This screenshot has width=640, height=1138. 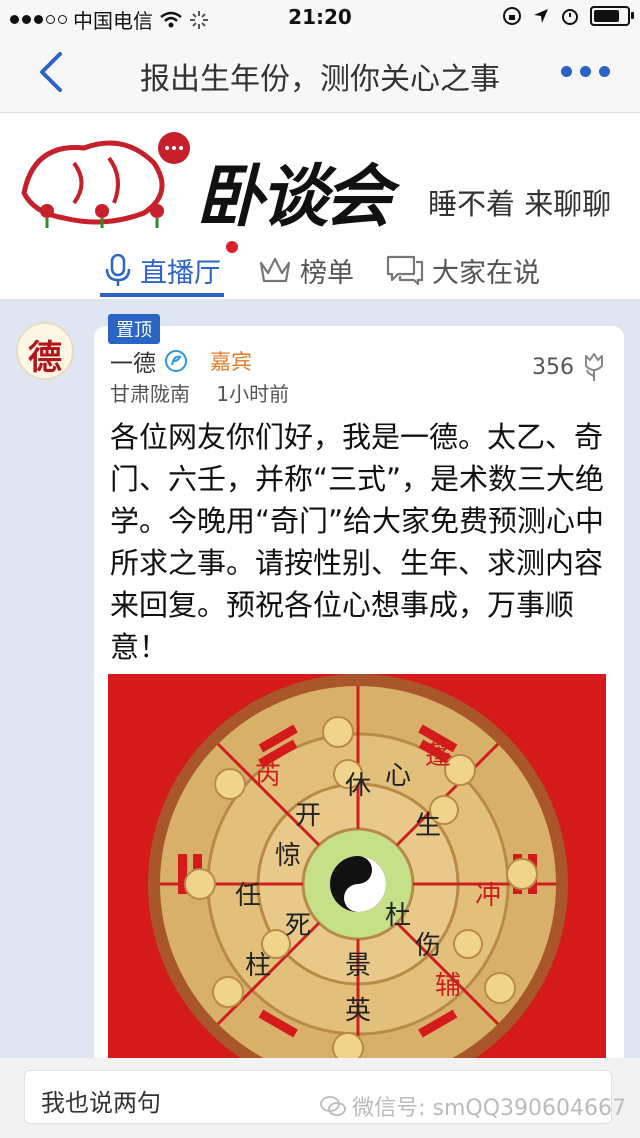 What do you see at coordinates (258, 966) in the screenshot?
I see `photo-char: 柱` at bounding box center [258, 966].